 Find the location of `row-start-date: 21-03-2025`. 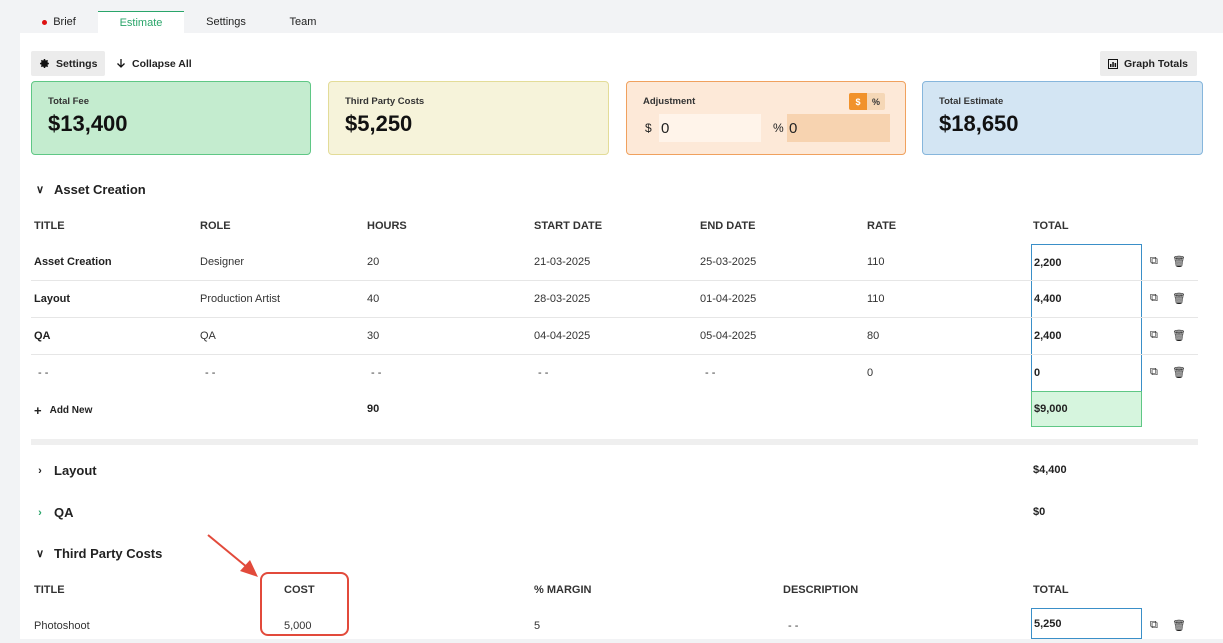

row-start-date: 21-03-2025 is located at coordinates (562, 262).